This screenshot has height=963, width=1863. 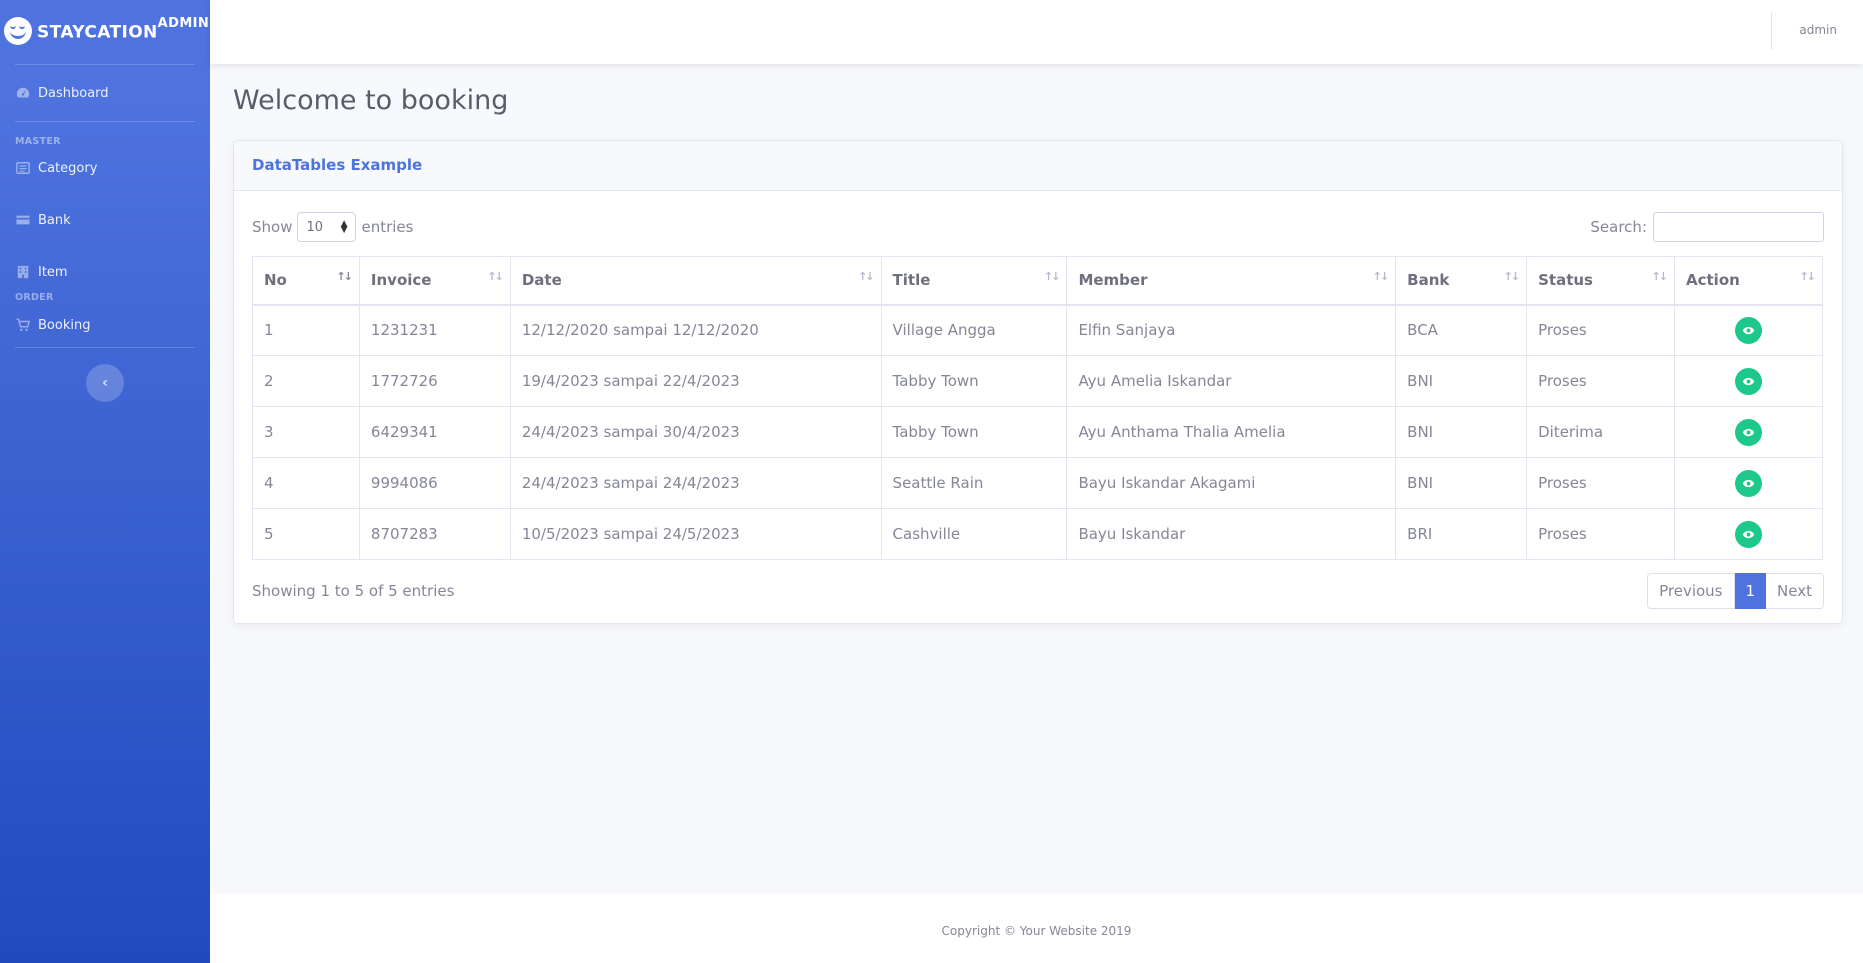 What do you see at coordinates (1038, 166) in the screenshot?
I see `card-title: DataTables Example` at bounding box center [1038, 166].